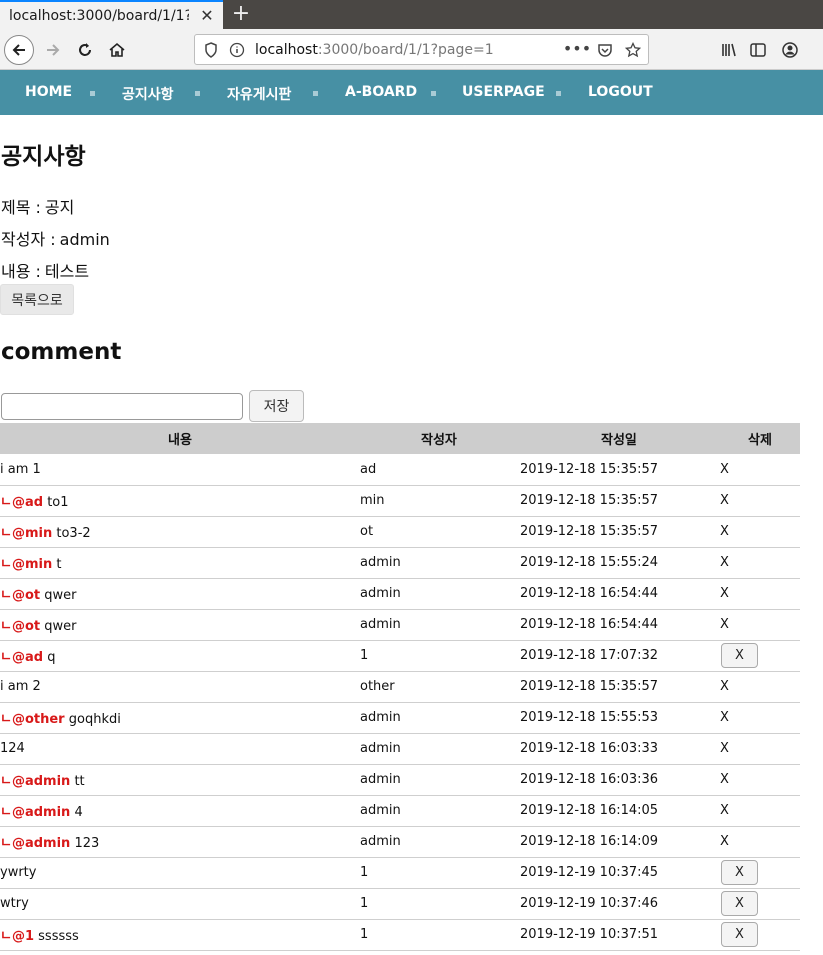 Image resolution: width=823 pixels, height=955 pixels. I want to click on comment-row: ㄴ@ot qwer admin 2019-12-18 16:54:44 X, so click(400, 594).